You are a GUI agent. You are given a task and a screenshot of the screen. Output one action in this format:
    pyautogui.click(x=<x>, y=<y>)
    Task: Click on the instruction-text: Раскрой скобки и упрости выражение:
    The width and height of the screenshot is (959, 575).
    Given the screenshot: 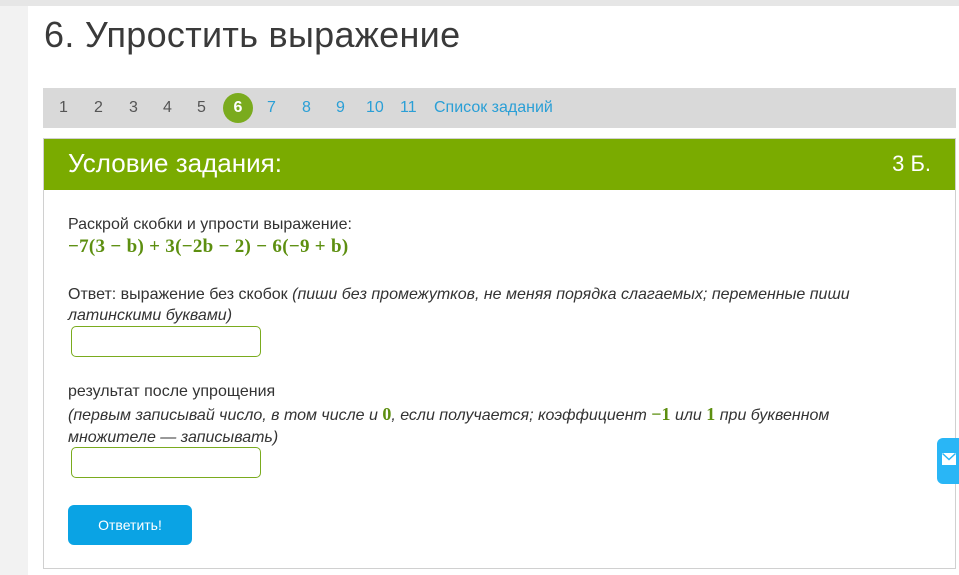 What is the action you would take?
    pyautogui.click(x=210, y=224)
    